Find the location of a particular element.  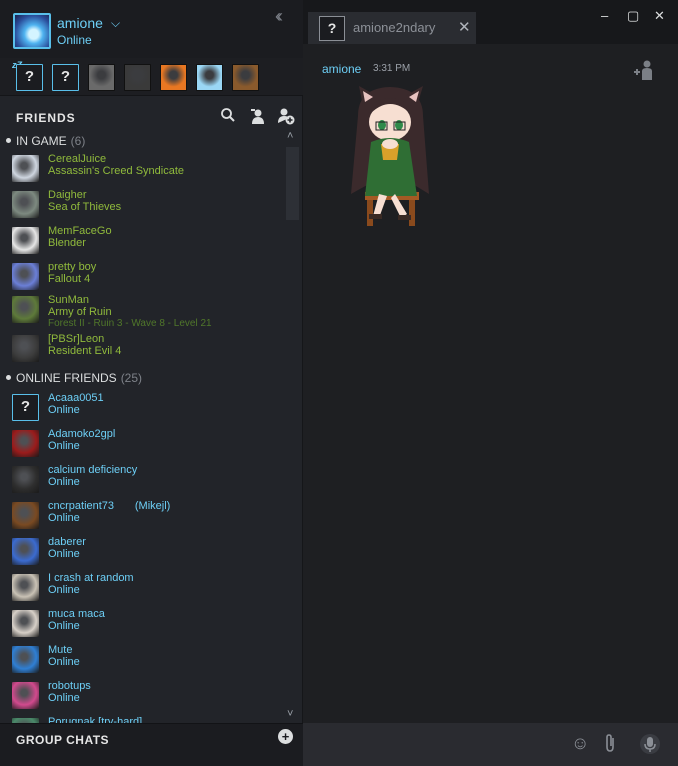

friend-row: calcium deficiency Online is located at coordinates (149, 481).